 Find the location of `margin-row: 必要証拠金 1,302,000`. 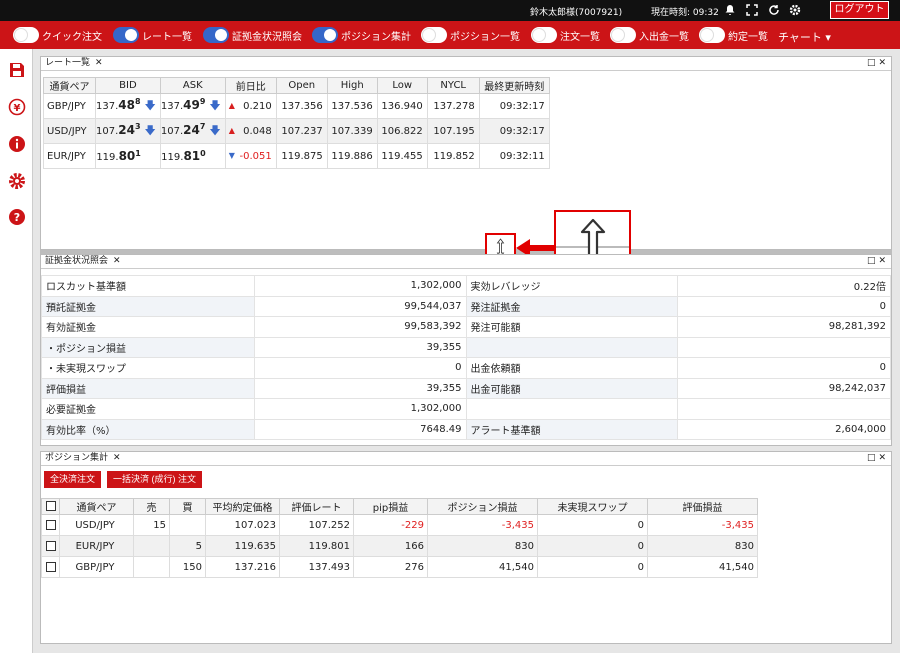

margin-row: 必要証拠金 1,302,000 is located at coordinates (466, 409).